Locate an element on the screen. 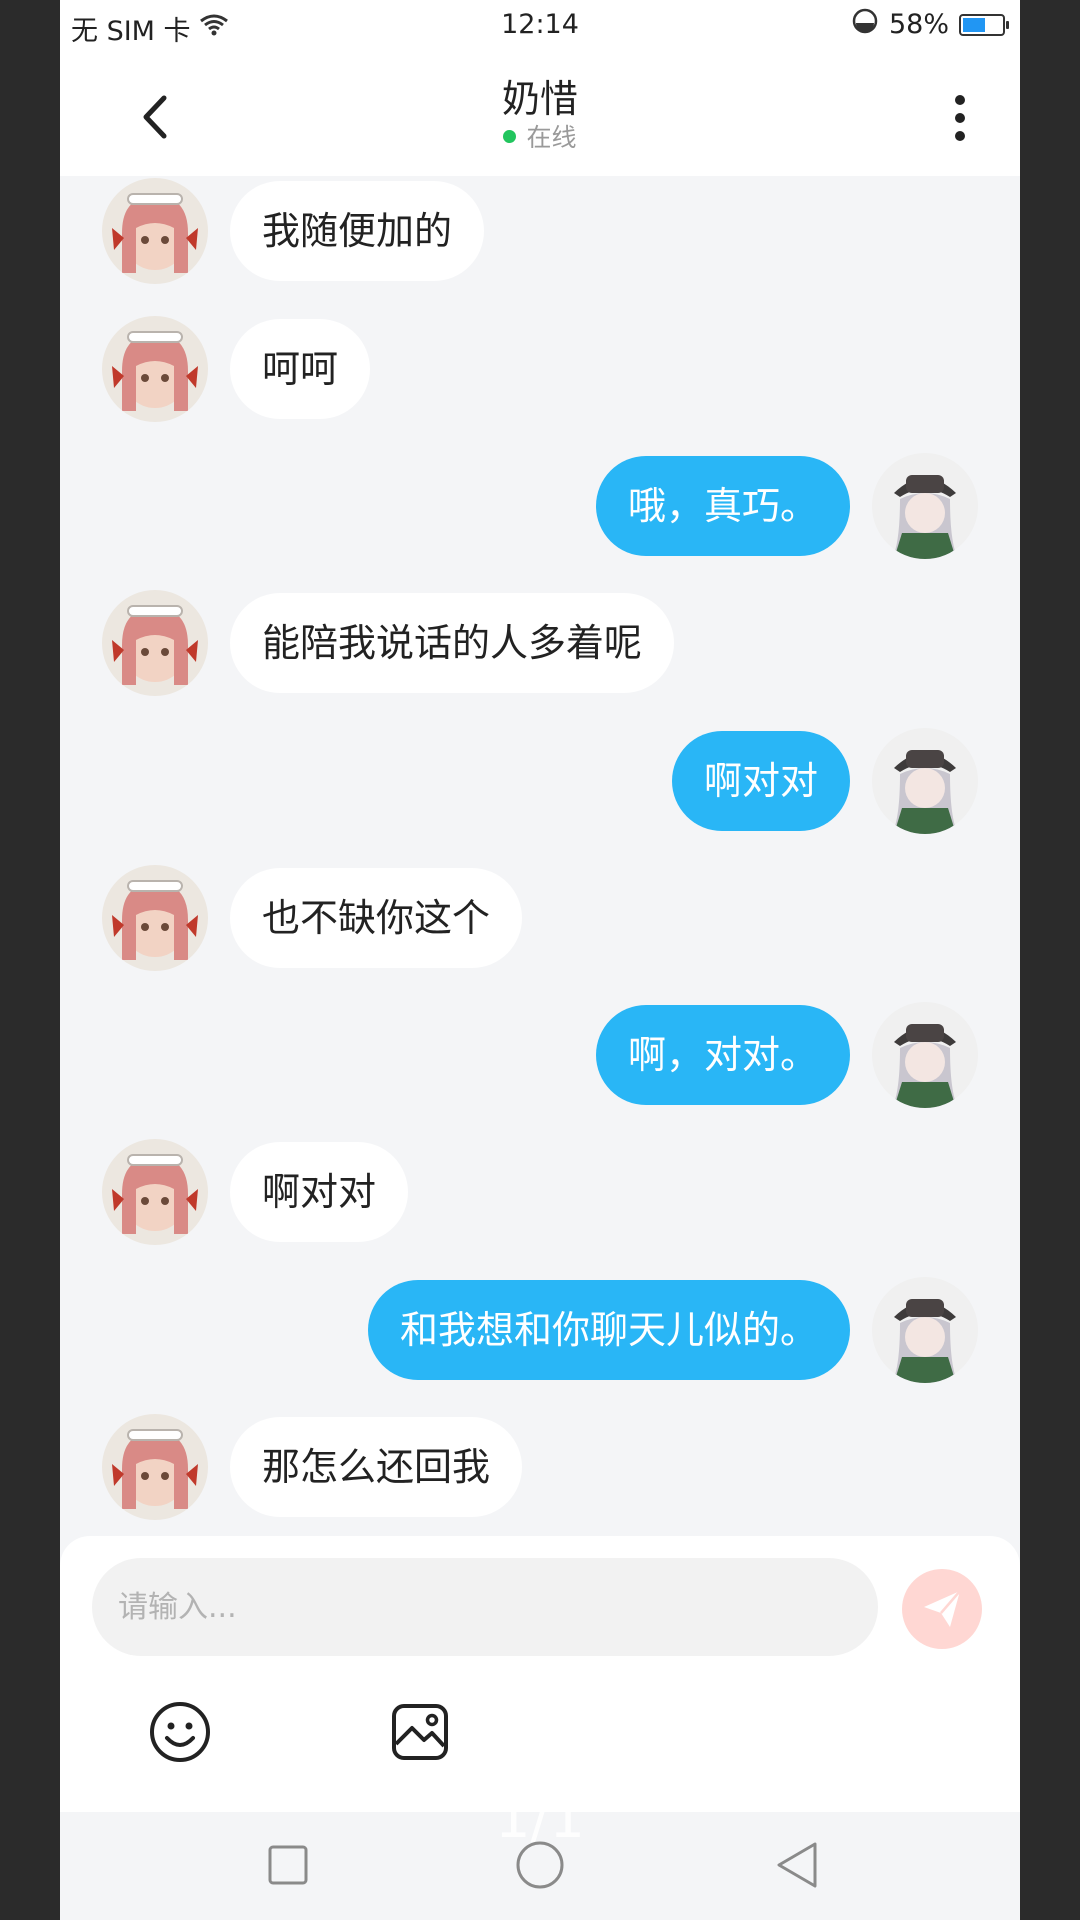 The width and height of the screenshot is (1080, 1920). message-bubble: 也不缺你这个 is located at coordinates (376, 918).